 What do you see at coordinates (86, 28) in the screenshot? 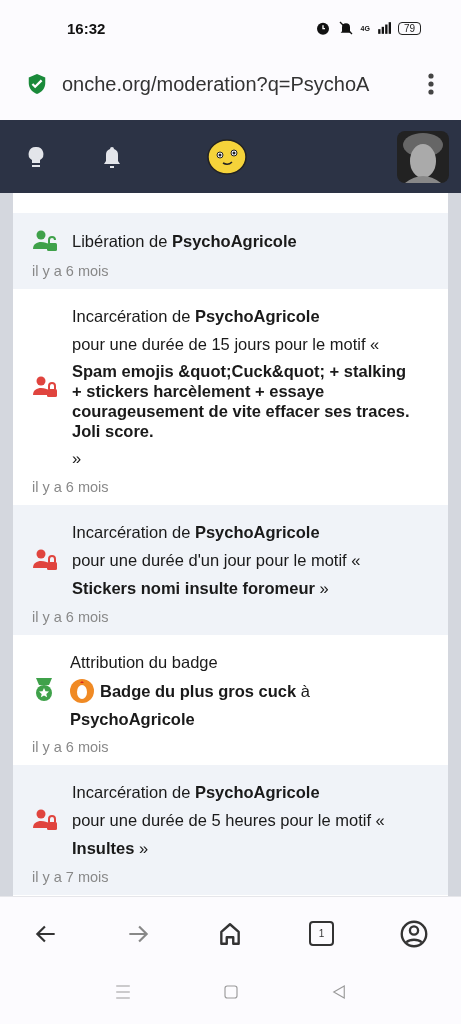
I see `clock-time: 16:32` at bounding box center [86, 28].